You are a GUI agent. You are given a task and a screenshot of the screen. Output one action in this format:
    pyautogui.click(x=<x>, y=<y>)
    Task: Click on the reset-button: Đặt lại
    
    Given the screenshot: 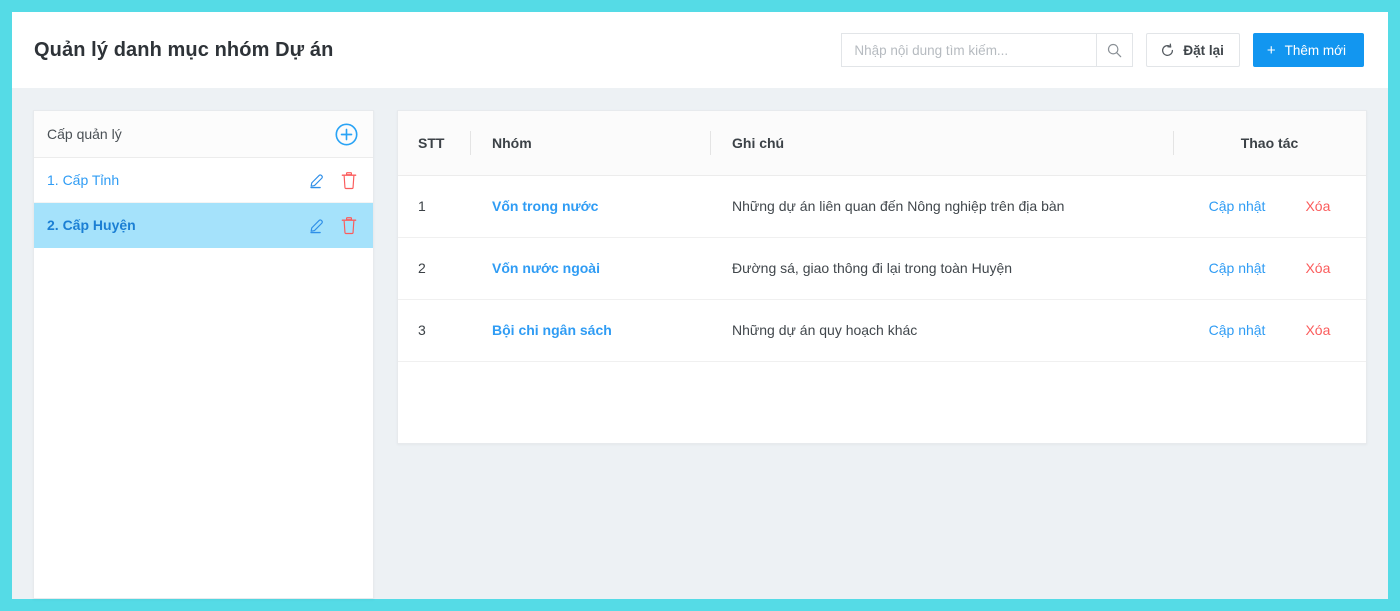 What is the action you would take?
    pyautogui.click(x=1193, y=50)
    